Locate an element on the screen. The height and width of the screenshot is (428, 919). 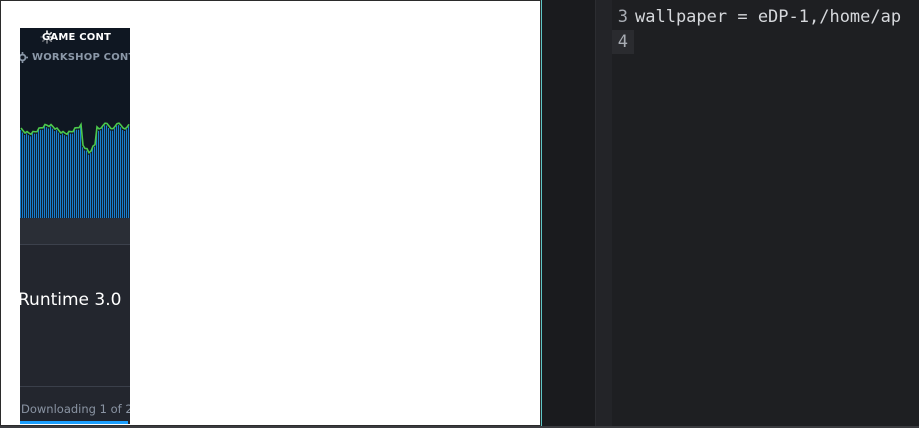
tab-workshop-content: WORKSHOP CONT is located at coordinates (75, 57).